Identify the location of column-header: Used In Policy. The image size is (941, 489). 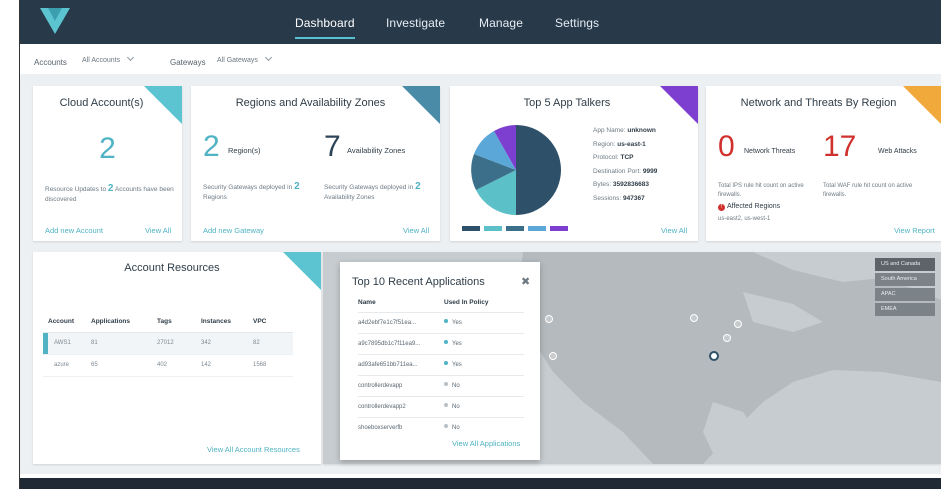
(484, 303).